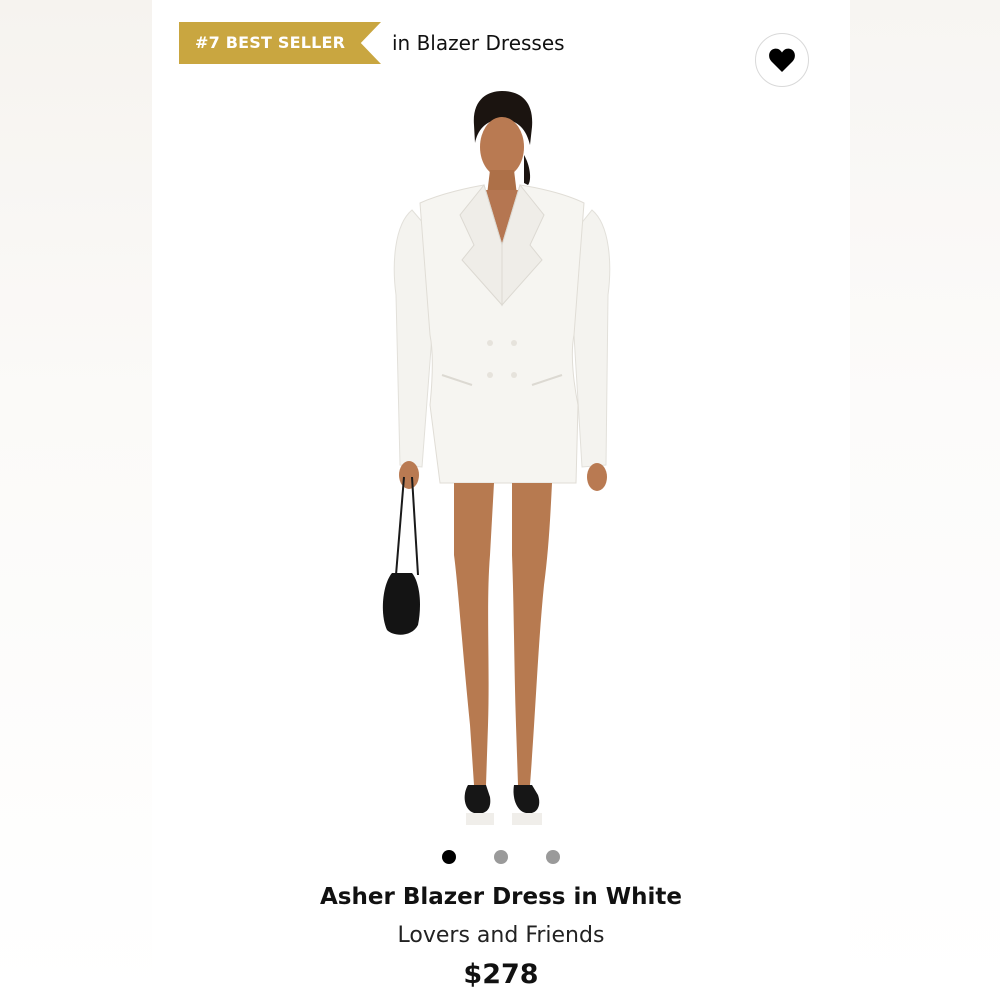 This screenshot has height=1000, width=1000. I want to click on best-seller-badge: #7 BEST SELLER, so click(280, 43).